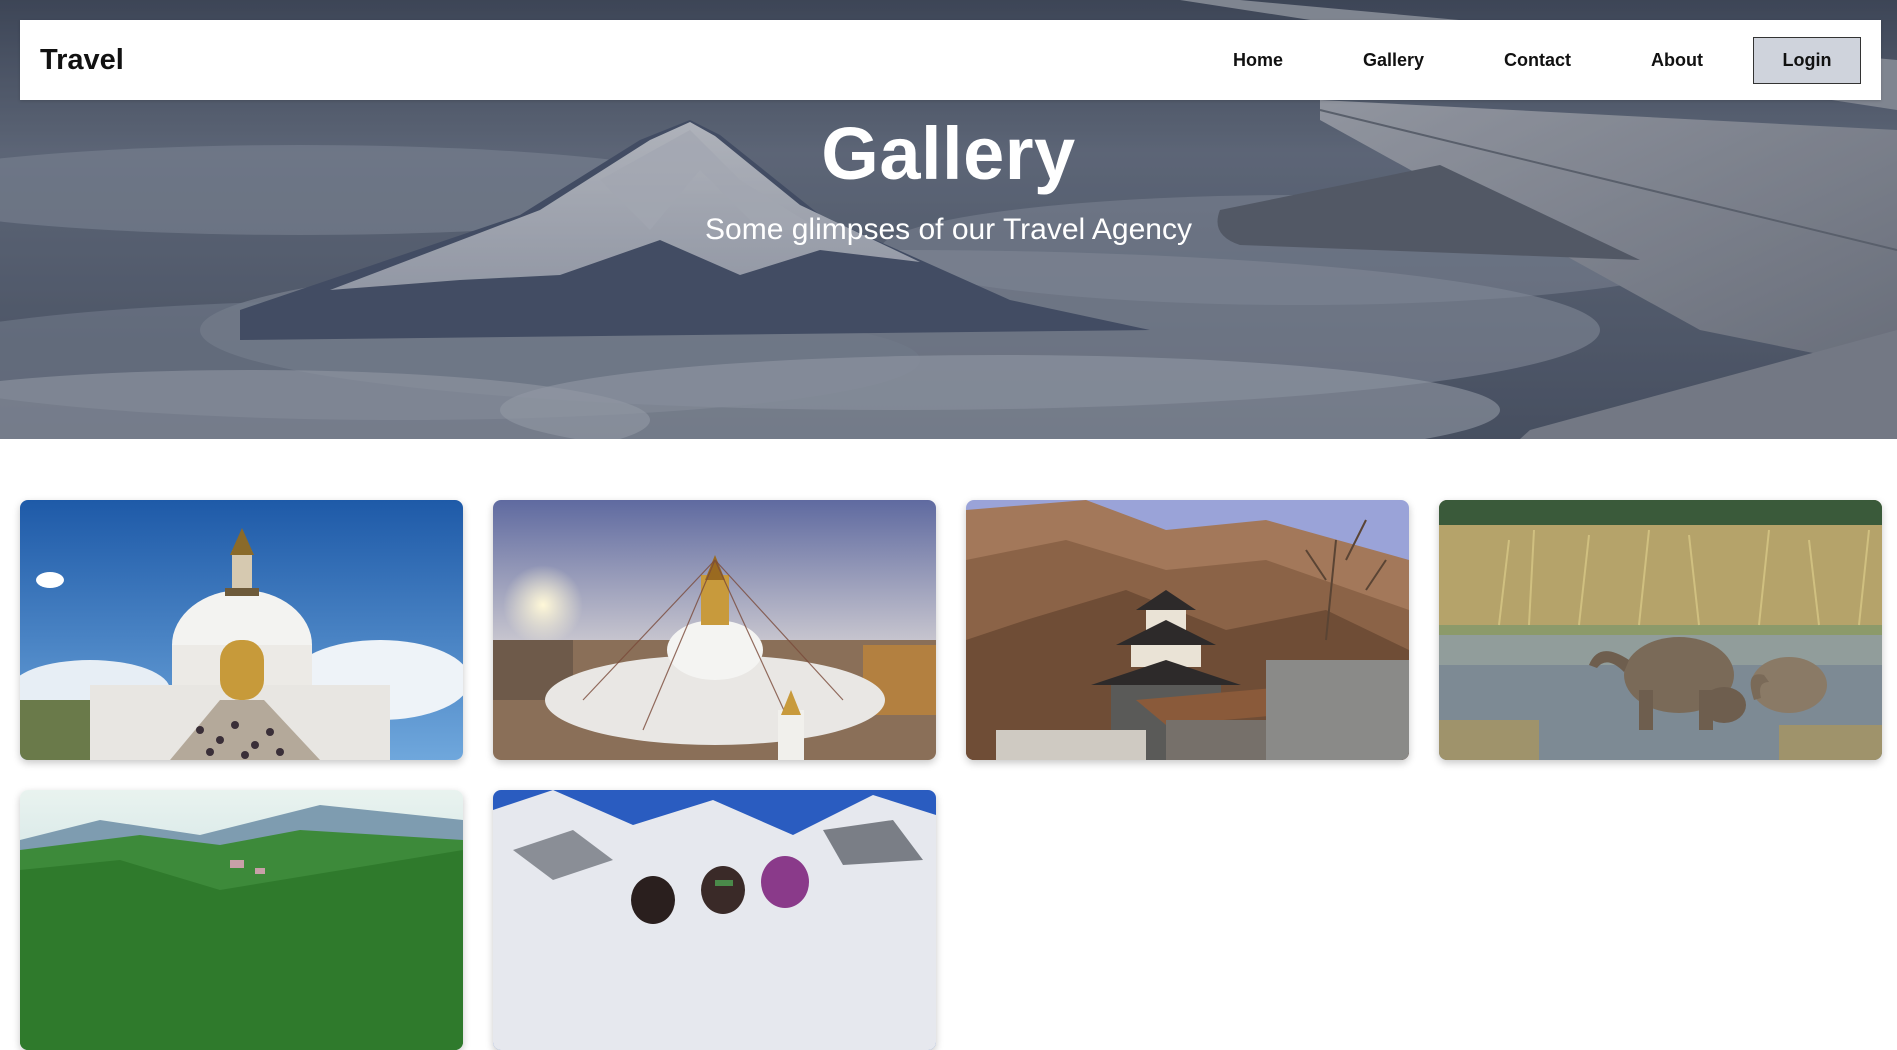 The image size is (1897, 1050). What do you see at coordinates (1677, 60) in the screenshot?
I see `nav-link-about: About` at bounding box center [1677, 60].